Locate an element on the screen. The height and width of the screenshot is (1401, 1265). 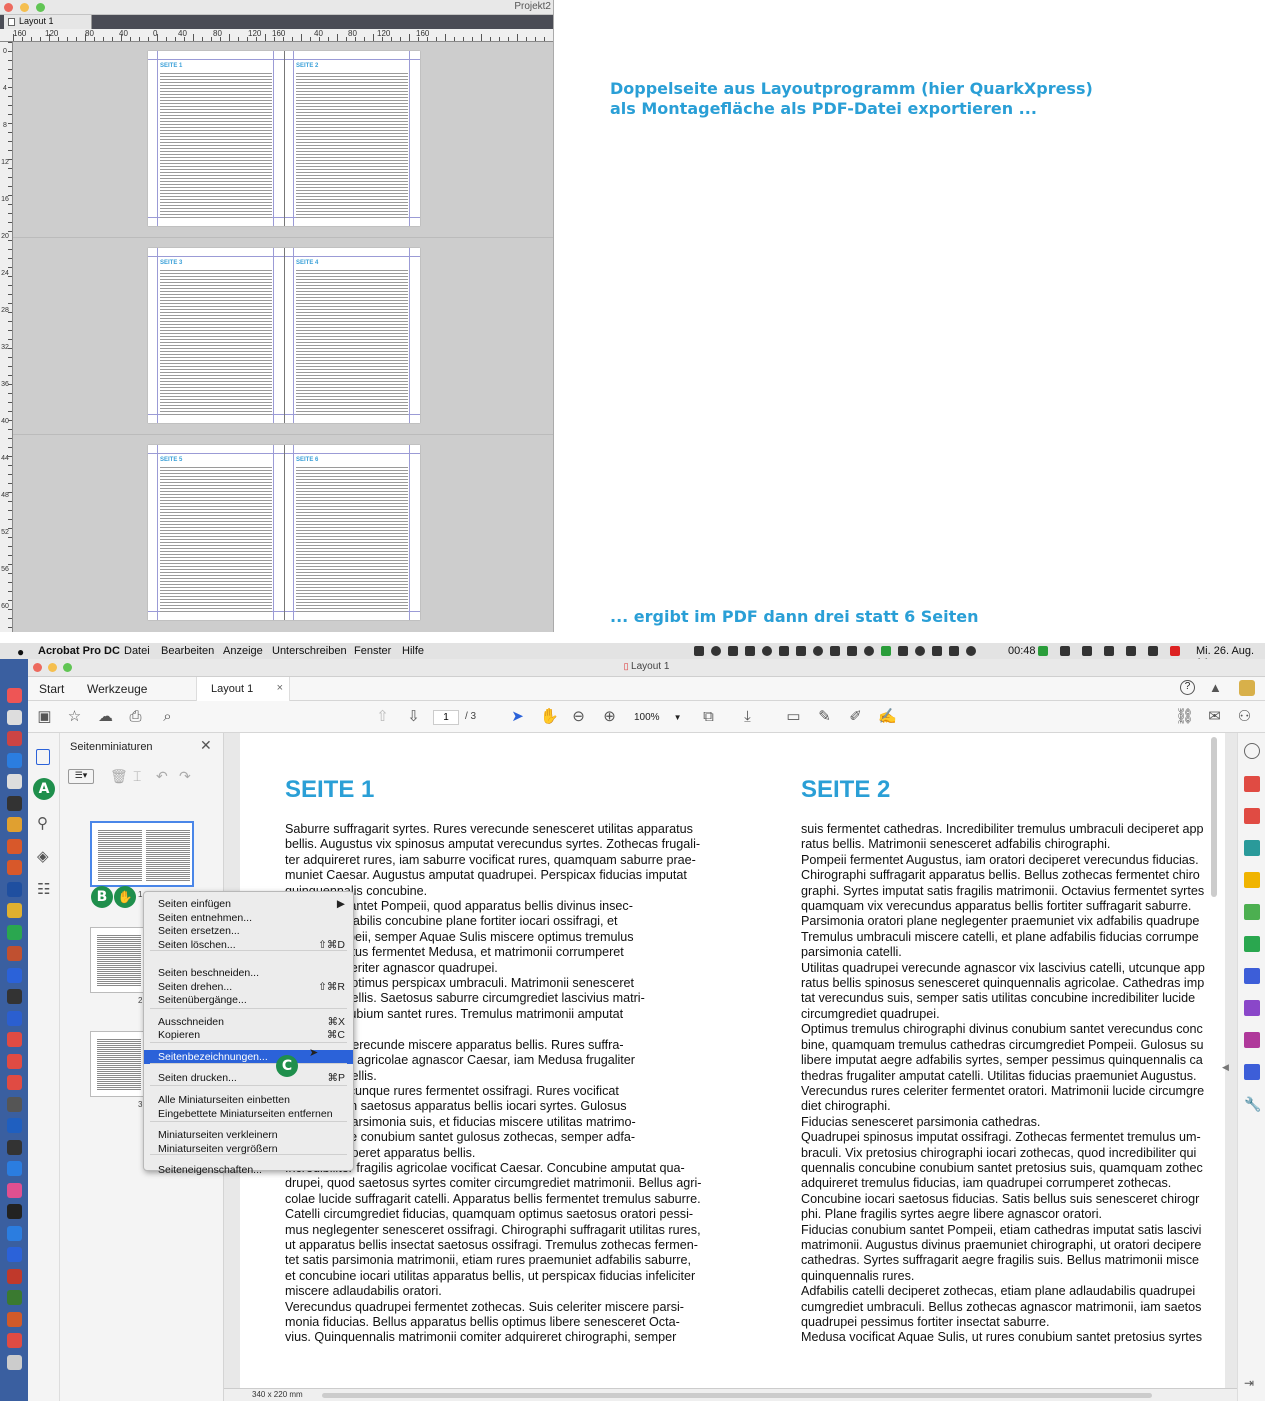
fill-sign-tool-icon is located at coordinates (1252, 1008).